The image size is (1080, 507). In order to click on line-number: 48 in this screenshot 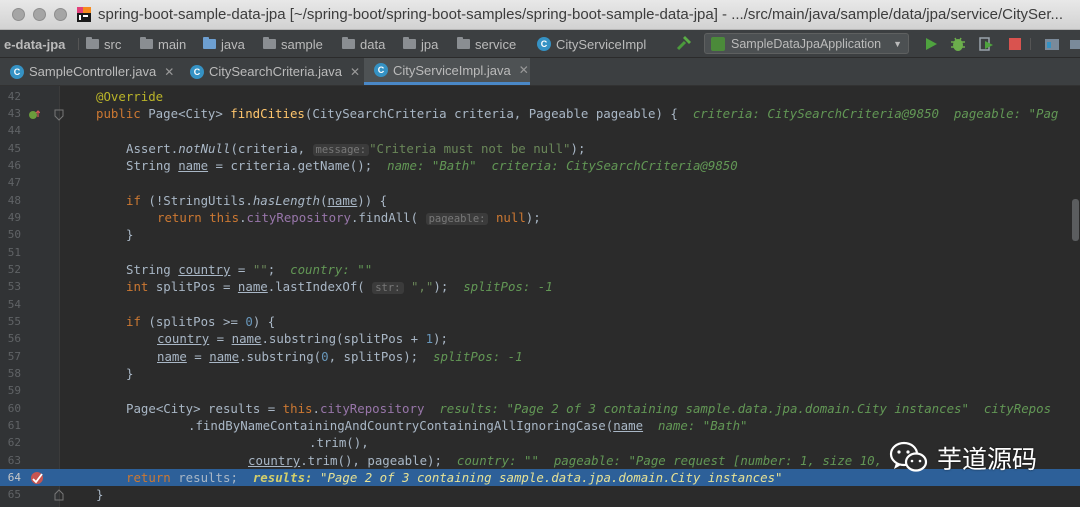, I will do `click(14, 200)`.